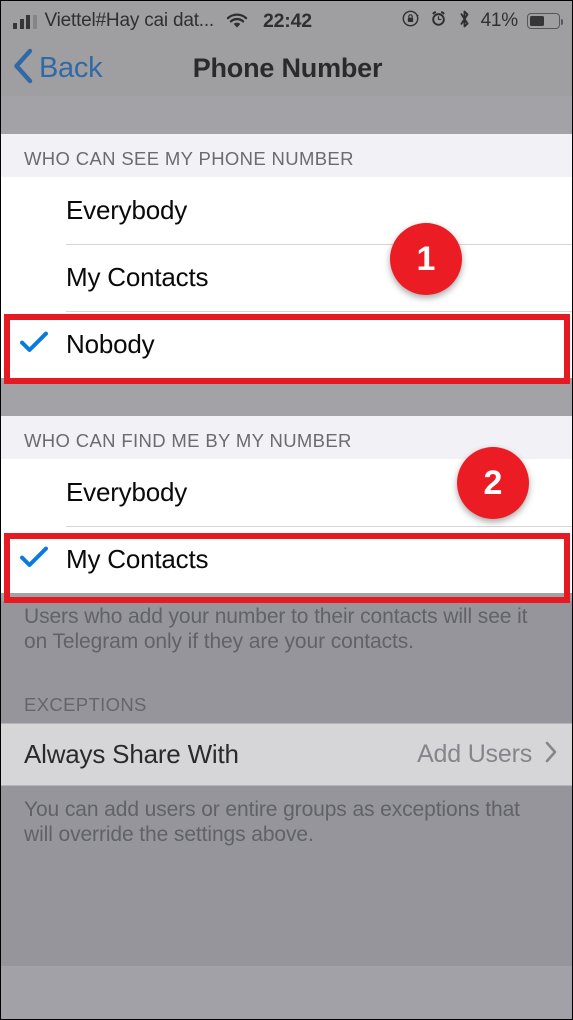  What do you see at coordinates (474, 754) in the screenshot?
I see `add-users-value: Add Users` at bounding box center [474, 754].